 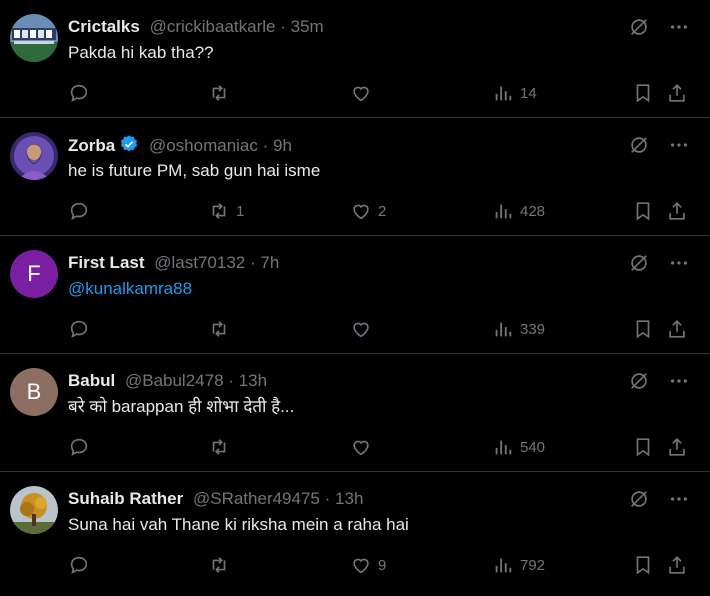 What do you see at coordinates (518, 565) in the screenshot?
I see `views-button: 792` at bounding box center [518, 565].